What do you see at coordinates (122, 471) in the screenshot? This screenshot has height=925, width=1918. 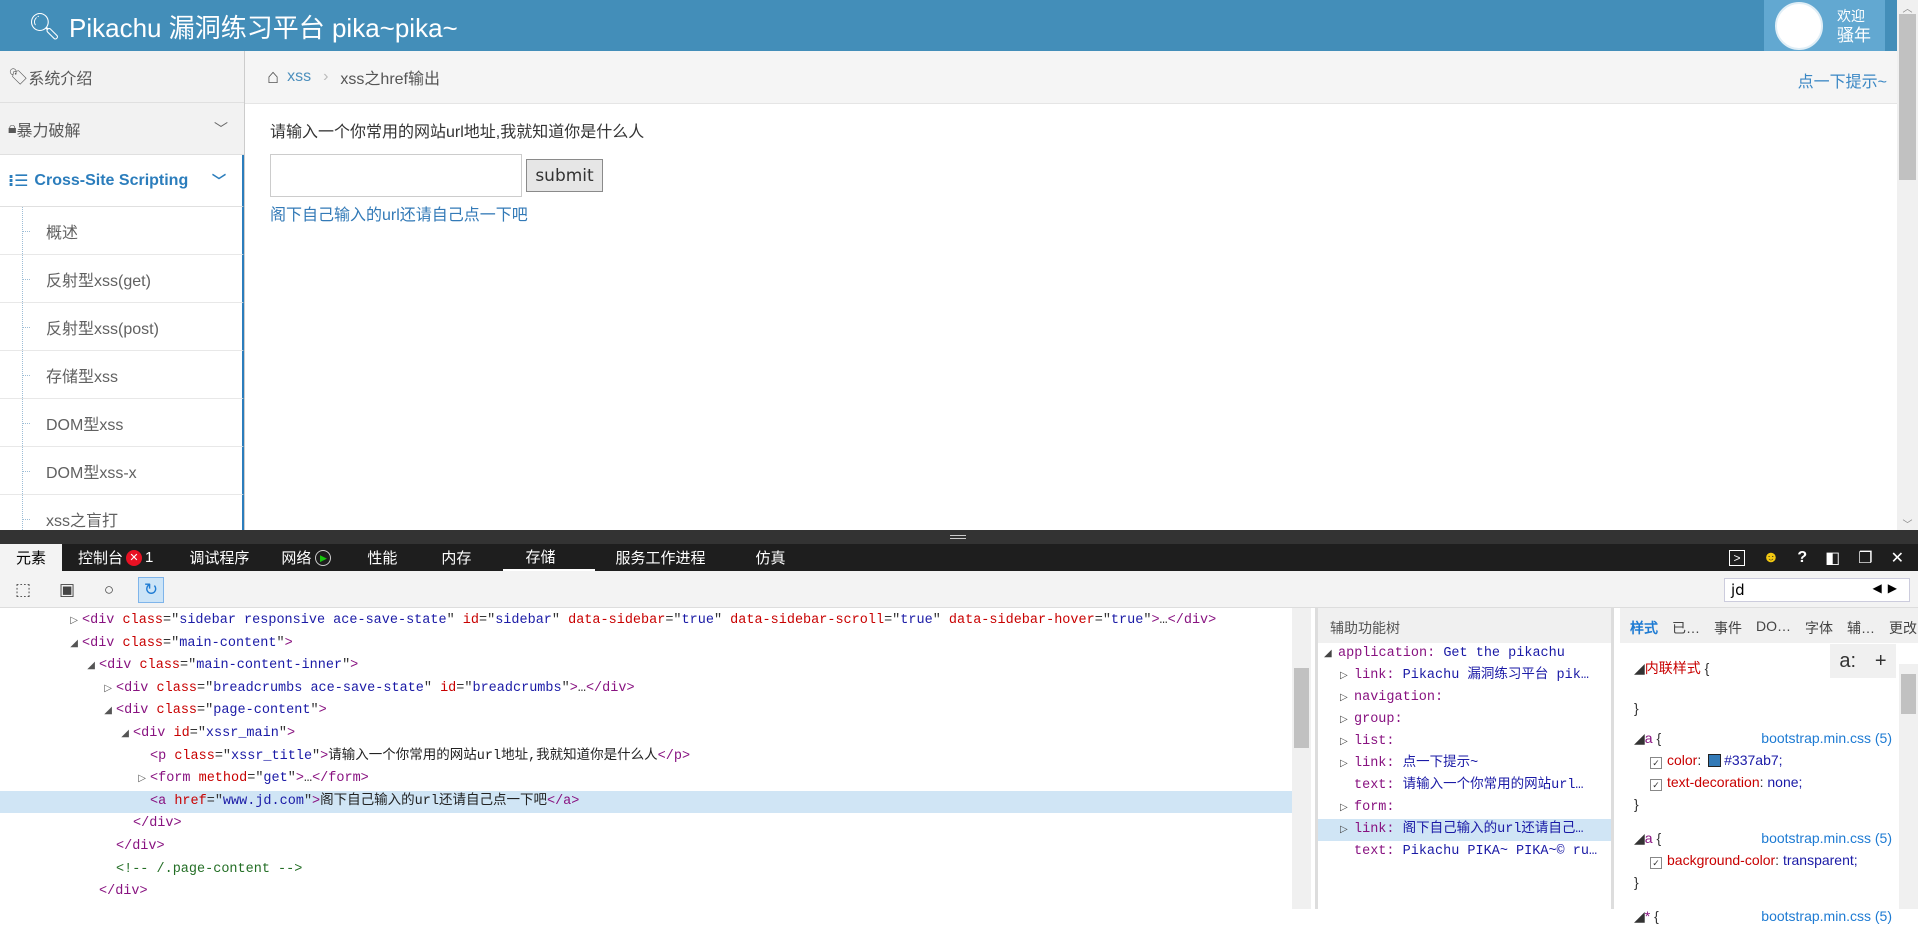 I see `sidebar-subitem: DOM型xss-x` at bounding box center [122, 471].